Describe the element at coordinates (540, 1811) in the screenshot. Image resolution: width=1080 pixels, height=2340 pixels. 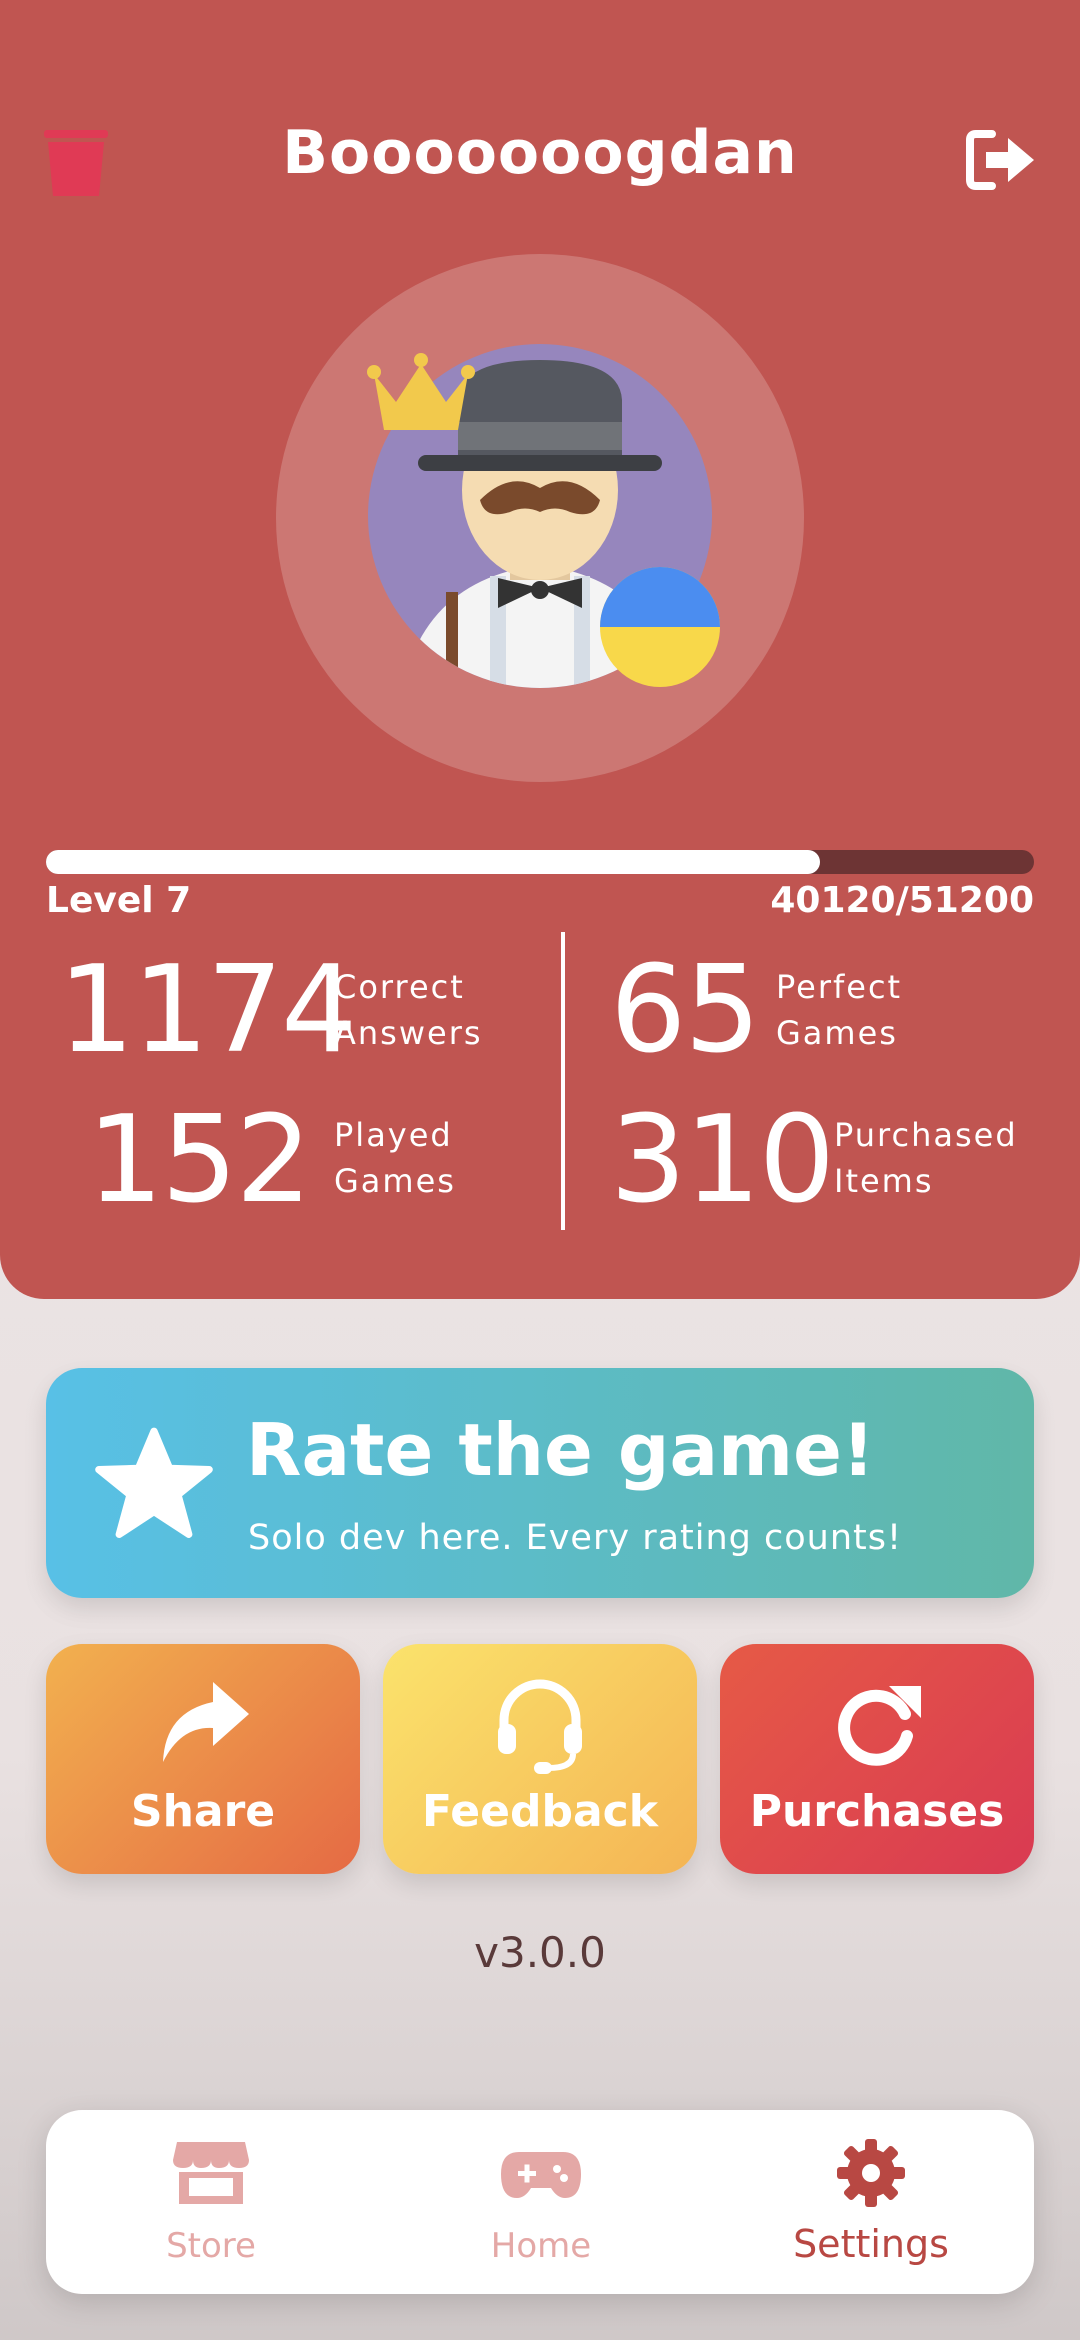
I see `feedback-label: Feedback` at that location.